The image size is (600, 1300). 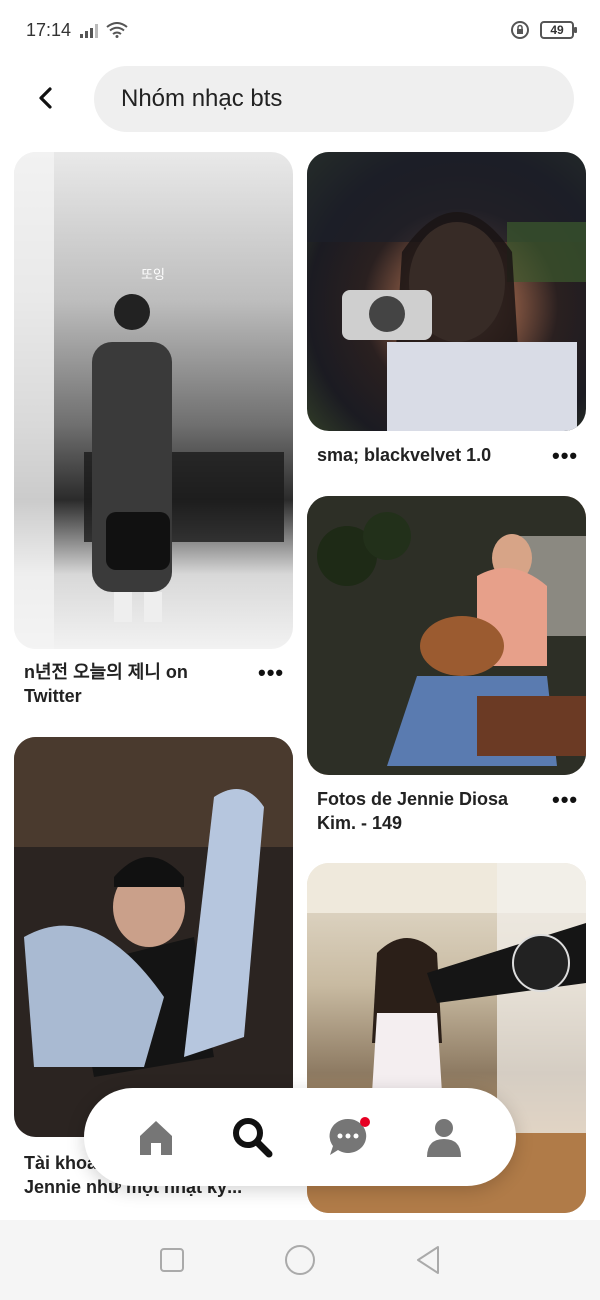 I want to click on status-right-icons: 49, so click(x=543, y=30).